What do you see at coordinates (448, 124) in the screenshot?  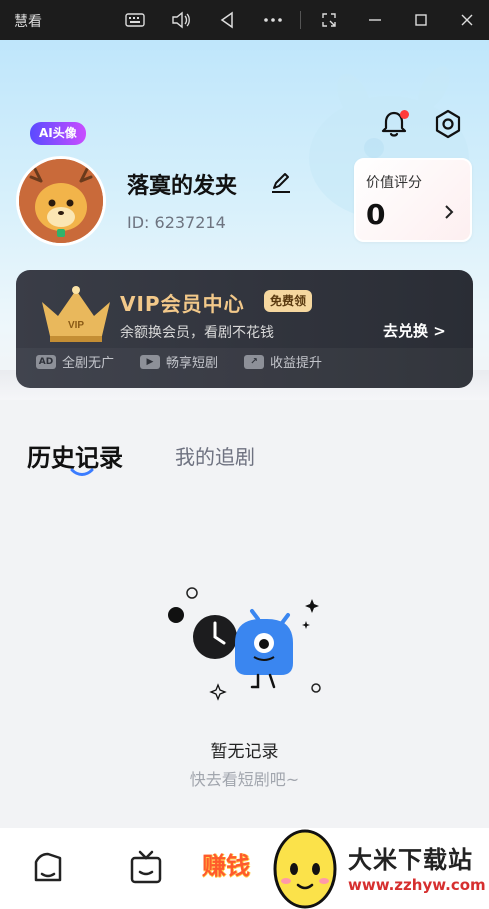 I see `settings-icon` at bounding box center [448, 124].